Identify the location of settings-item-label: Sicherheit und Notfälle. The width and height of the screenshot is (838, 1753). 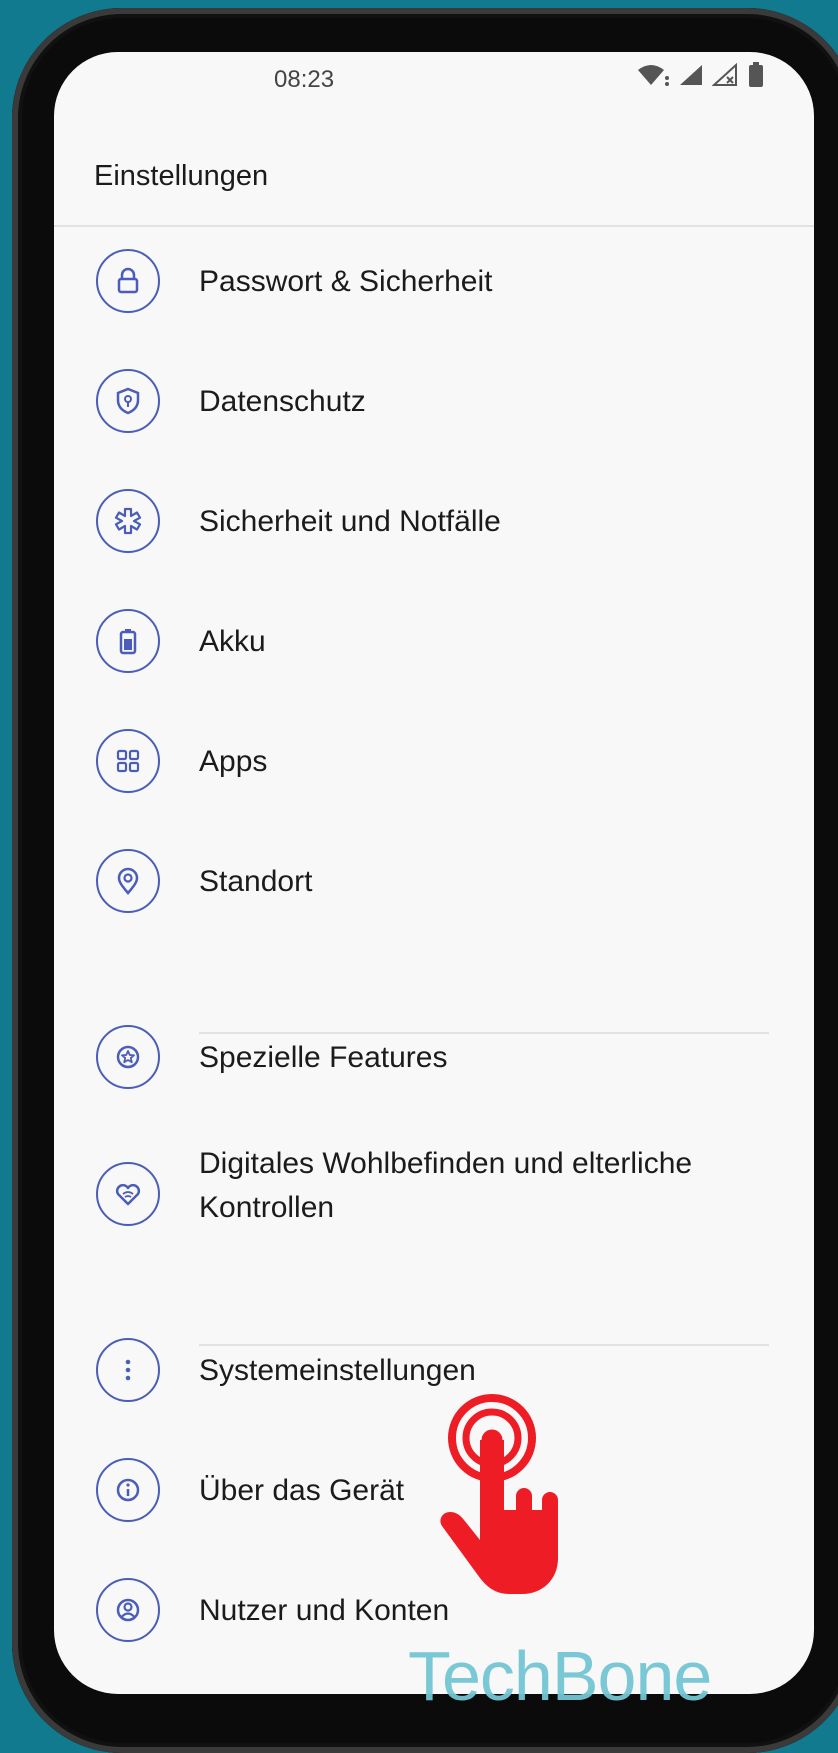
(350, 521).